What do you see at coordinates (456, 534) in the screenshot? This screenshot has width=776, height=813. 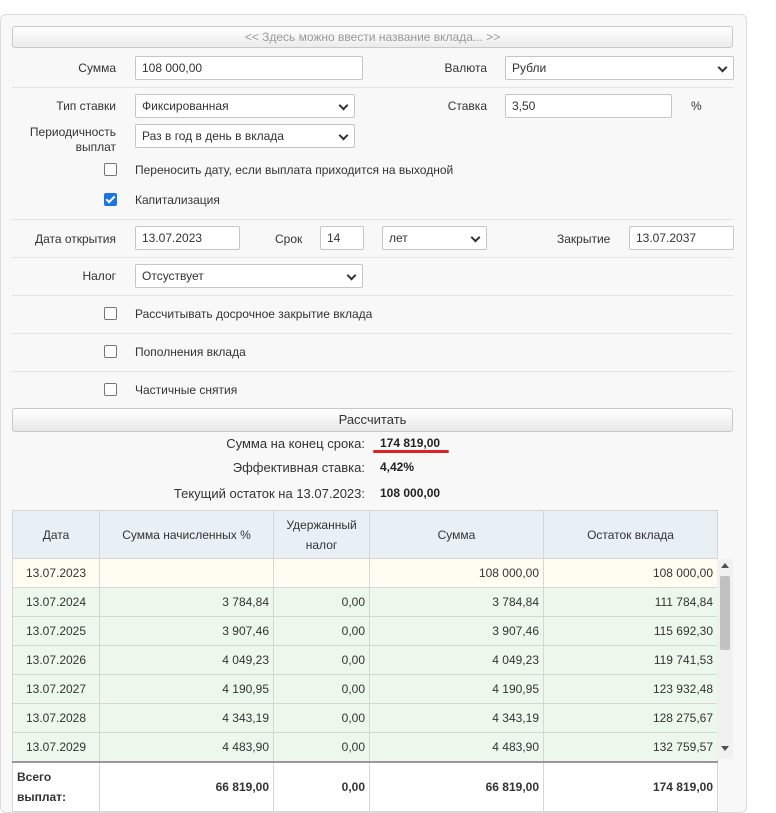 I see `header-sum: Сумма` at bounding box center [456, 534].